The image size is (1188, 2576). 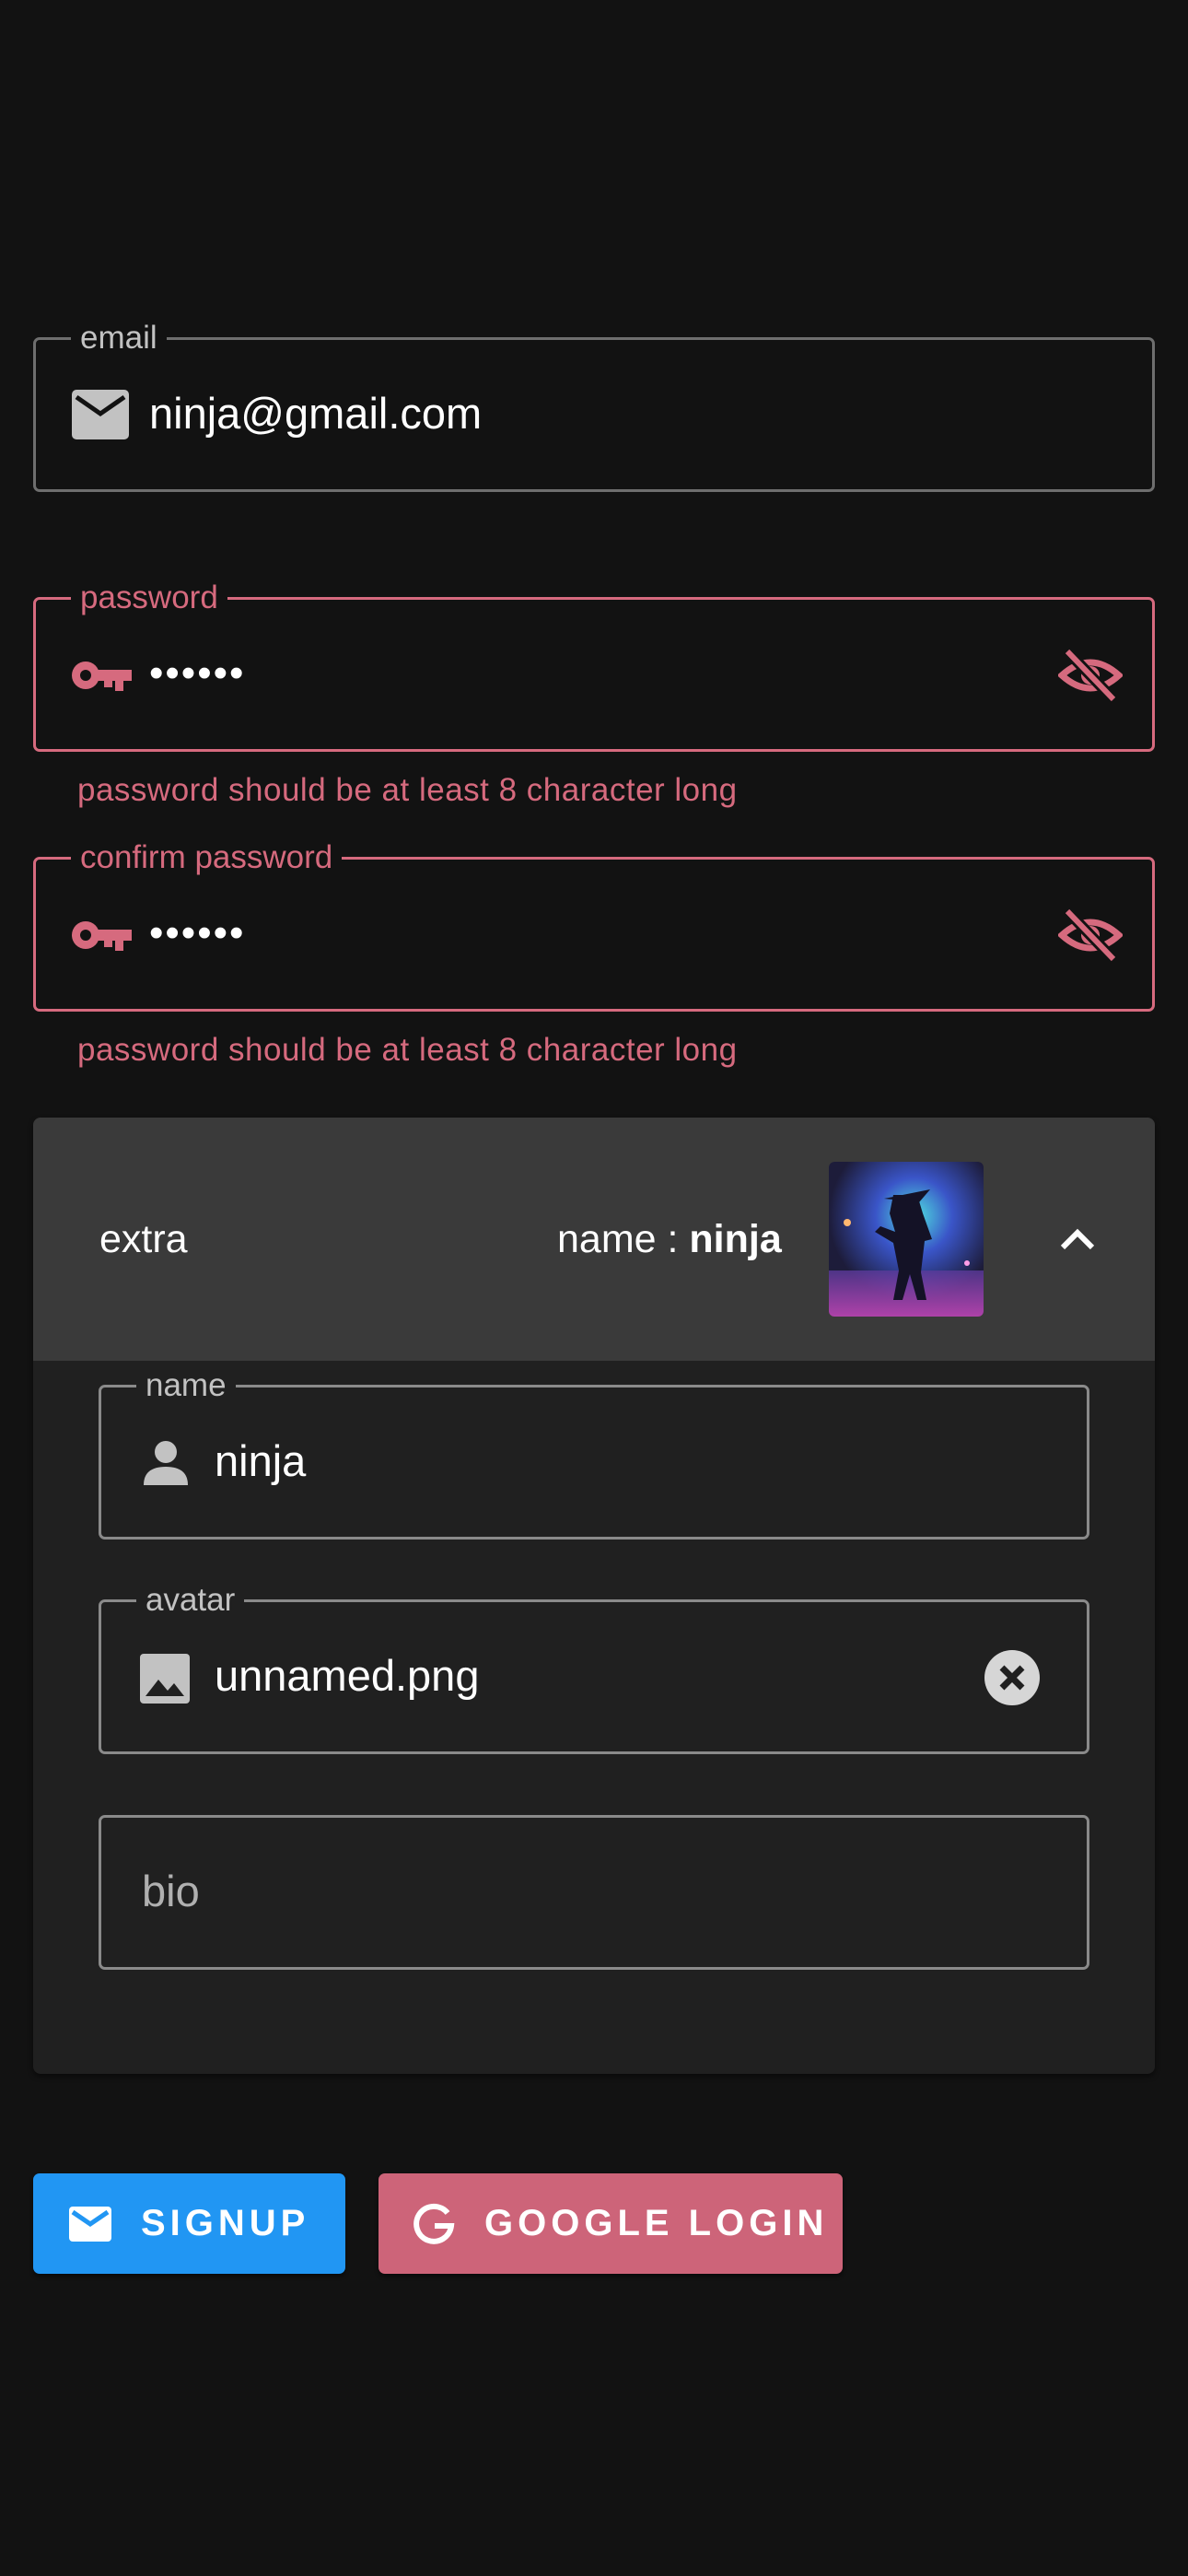 What do you see at coordinates (197, 933) in the screenshot?
I see `confirm-password-input: ••••••` at bounding box center [197, 933].